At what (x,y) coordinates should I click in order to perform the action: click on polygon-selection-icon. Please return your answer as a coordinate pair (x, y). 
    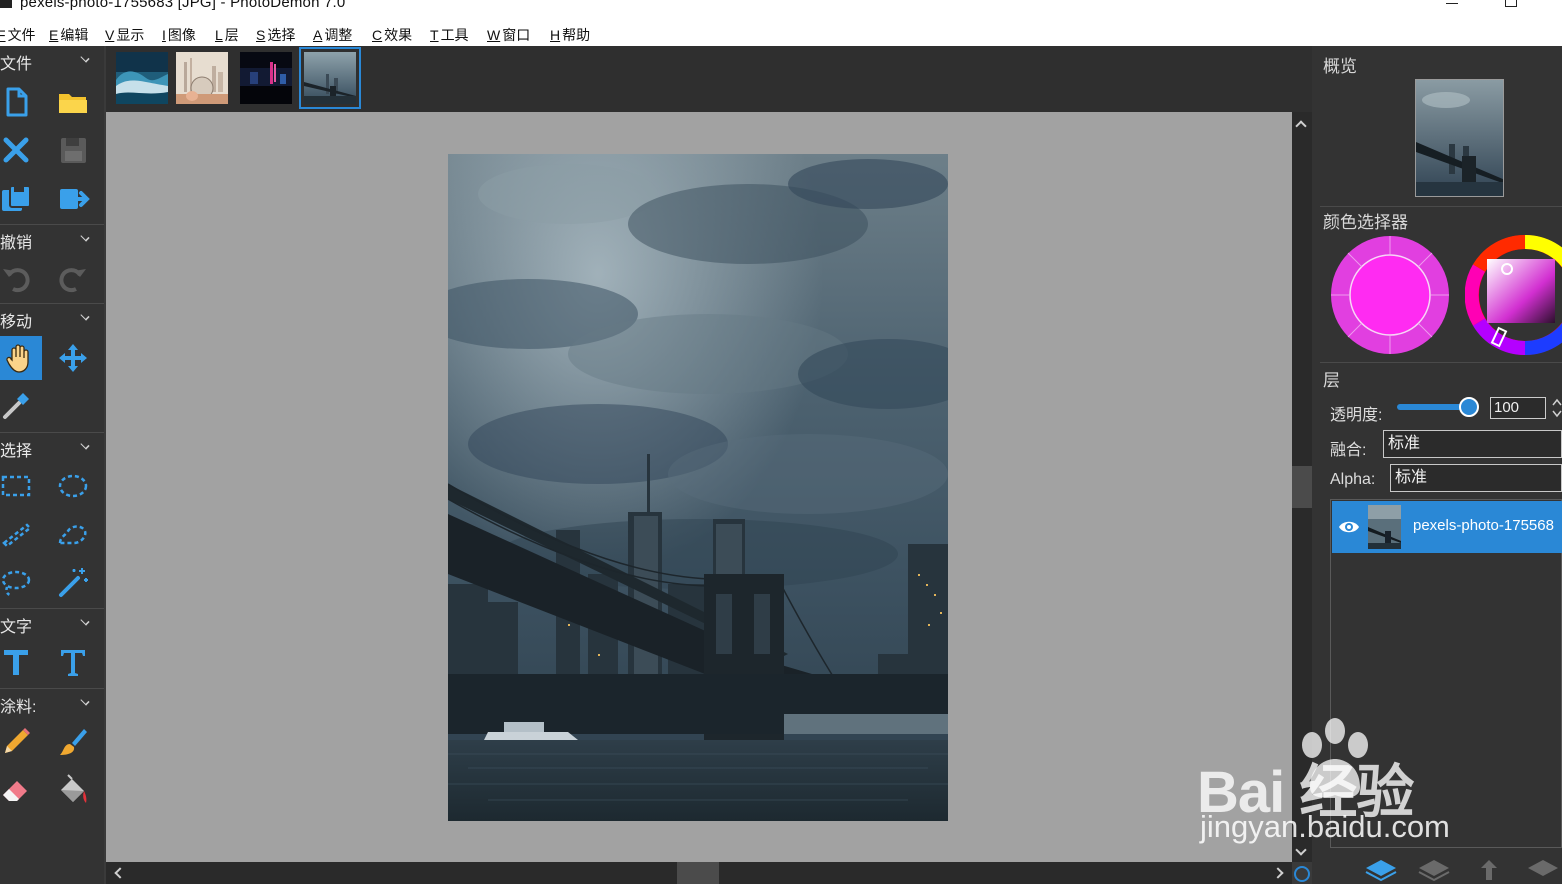
    Looking at the image, I should click on (72, 535).